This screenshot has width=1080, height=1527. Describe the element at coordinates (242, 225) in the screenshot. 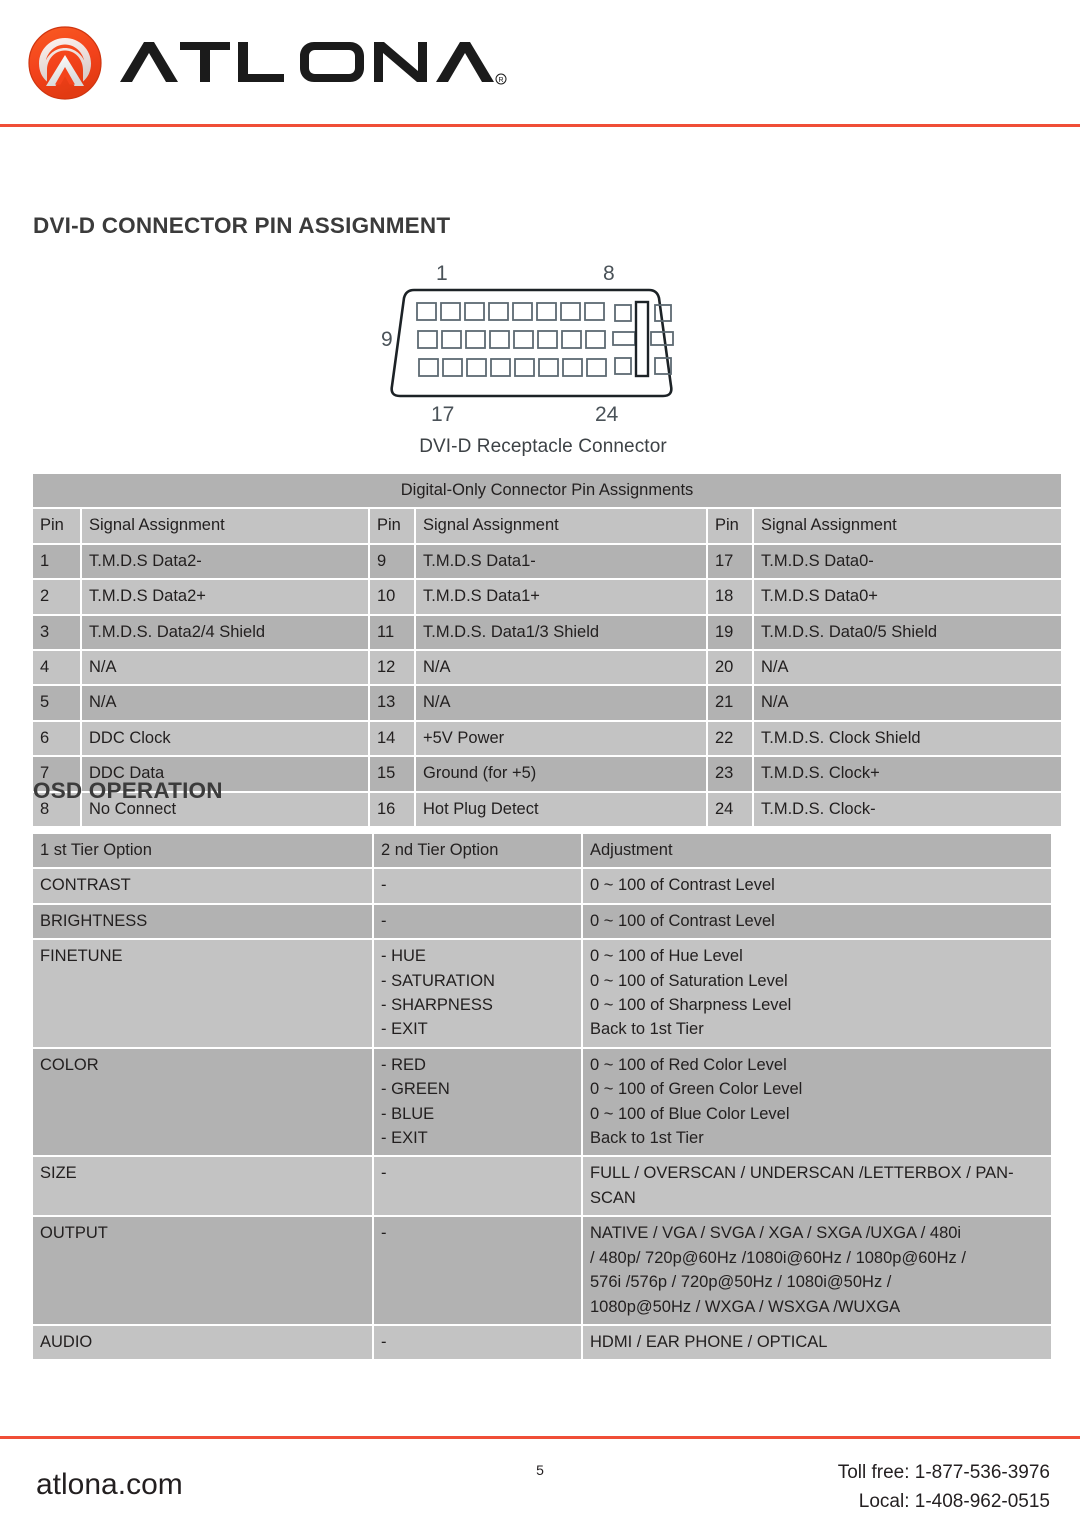

I see `page-title-dvi-connector: DVI-D CONNECTOR PIN ASSIGNMENT` at that location.